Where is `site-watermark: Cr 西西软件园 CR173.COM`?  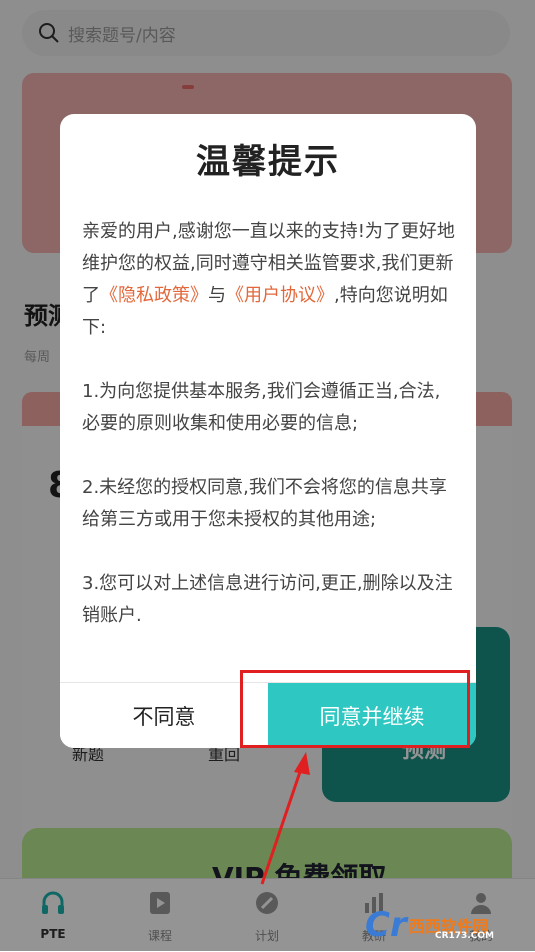
site-watermark: Cr 西西软件园 CR173.COM is located at coordinates (447, 925).